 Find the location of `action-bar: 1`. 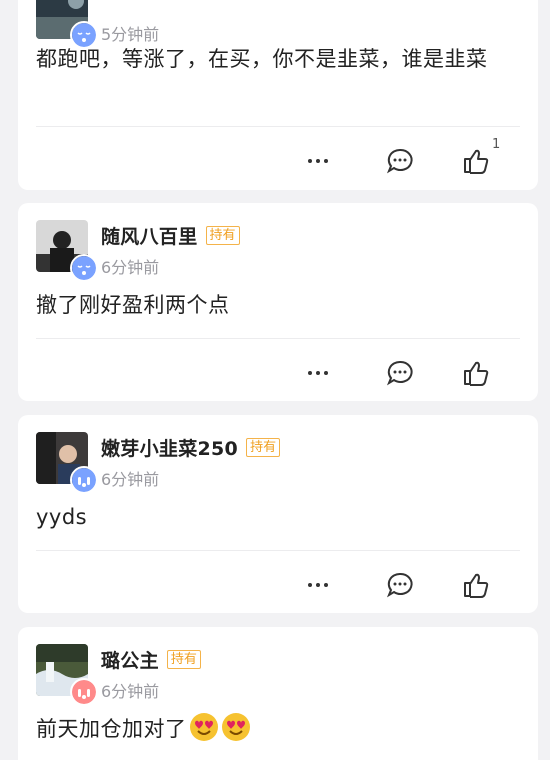

action-bar: 1 is located at coordinates (278, 160).